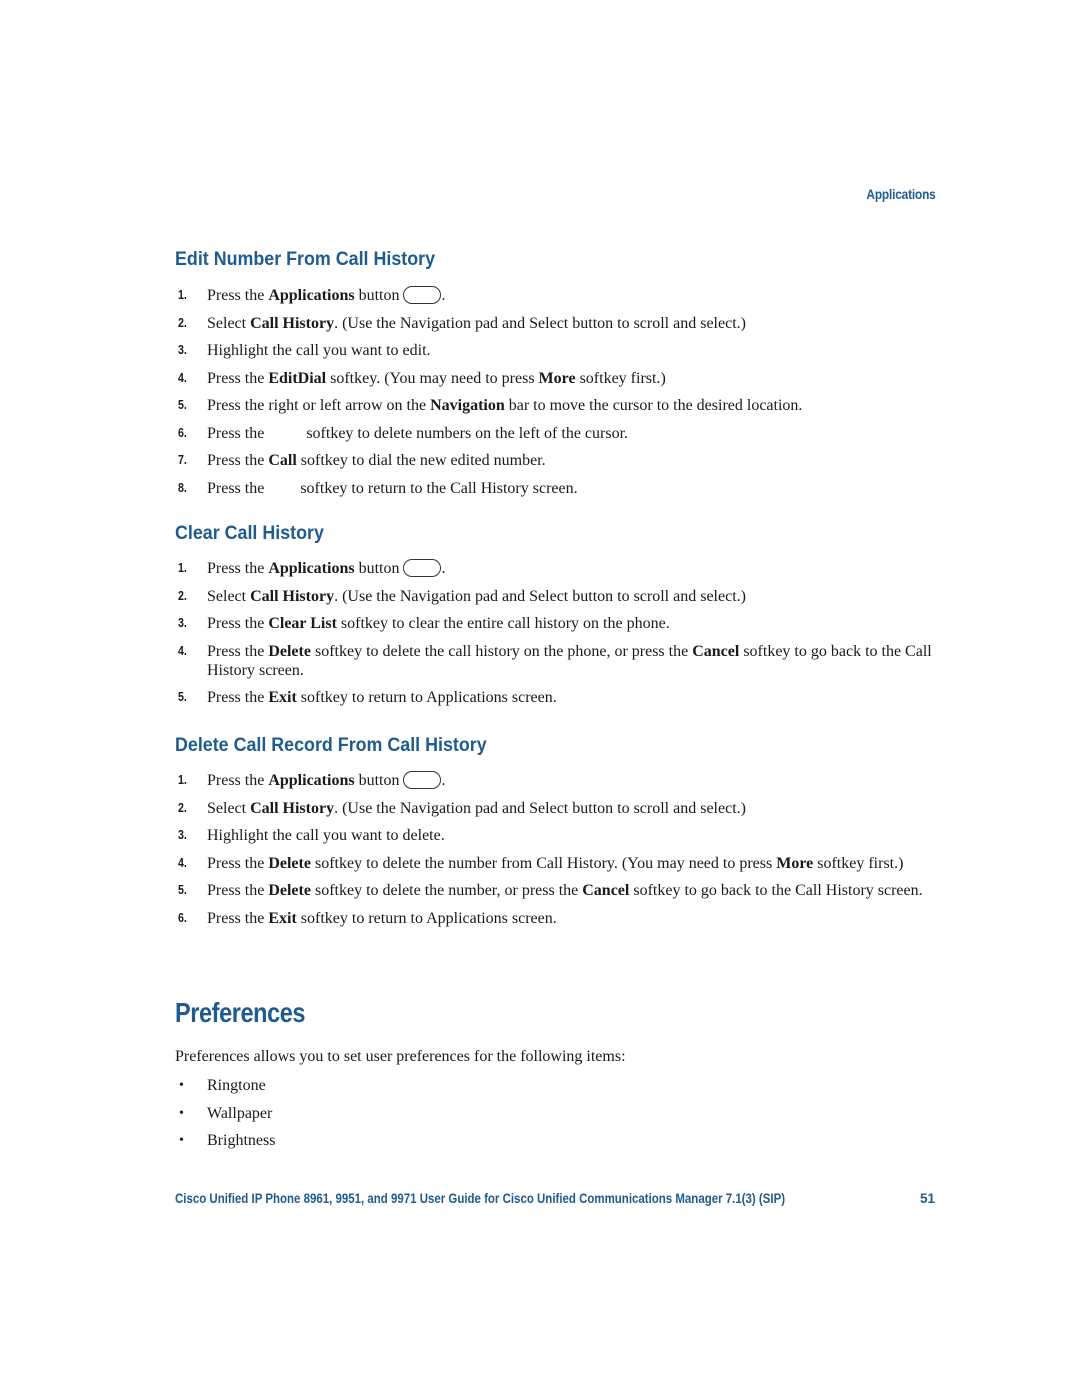 The height and width of the screenshot is (1397, 1080). I want to click on list-item: • Brightness, so click(227, 1140).